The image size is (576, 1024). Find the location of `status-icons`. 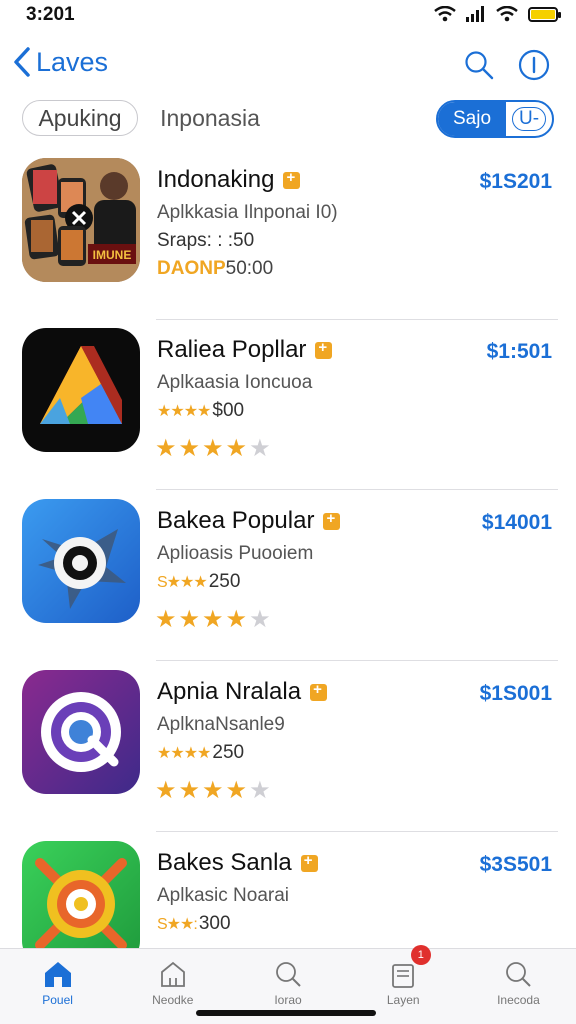

status-icons is located at coordinates (497, 14).